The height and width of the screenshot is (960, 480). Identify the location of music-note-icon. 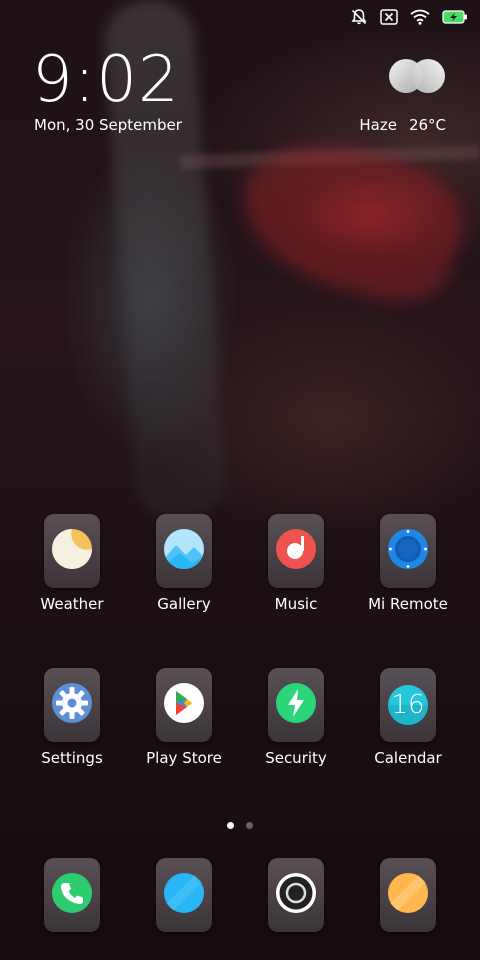
(296, 551).